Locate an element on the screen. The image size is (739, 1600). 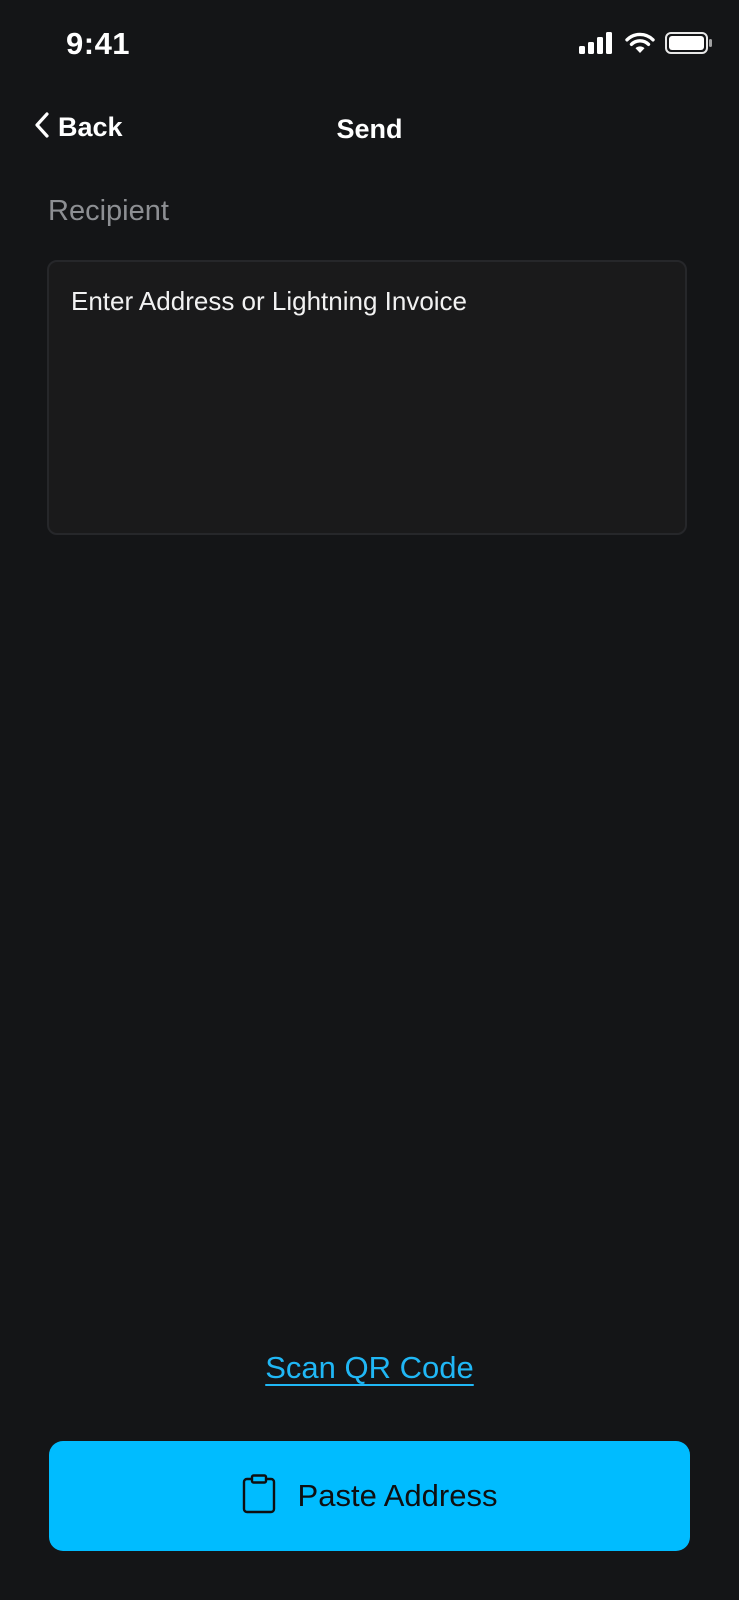
clipboard-icon is located at coordinates (259, 1496).